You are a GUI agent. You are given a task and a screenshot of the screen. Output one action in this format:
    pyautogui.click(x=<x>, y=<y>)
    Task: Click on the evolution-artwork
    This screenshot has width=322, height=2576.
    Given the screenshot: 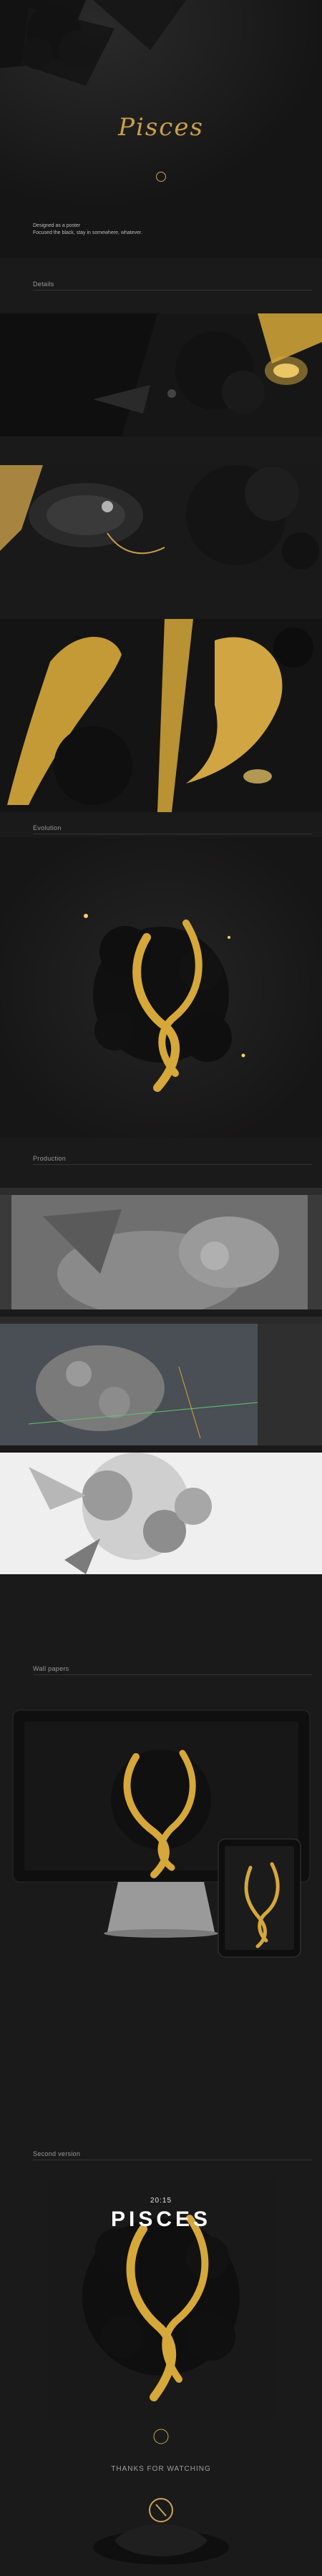 What is the action you would take?
    pyautogui.click(x=161, y=987)
    